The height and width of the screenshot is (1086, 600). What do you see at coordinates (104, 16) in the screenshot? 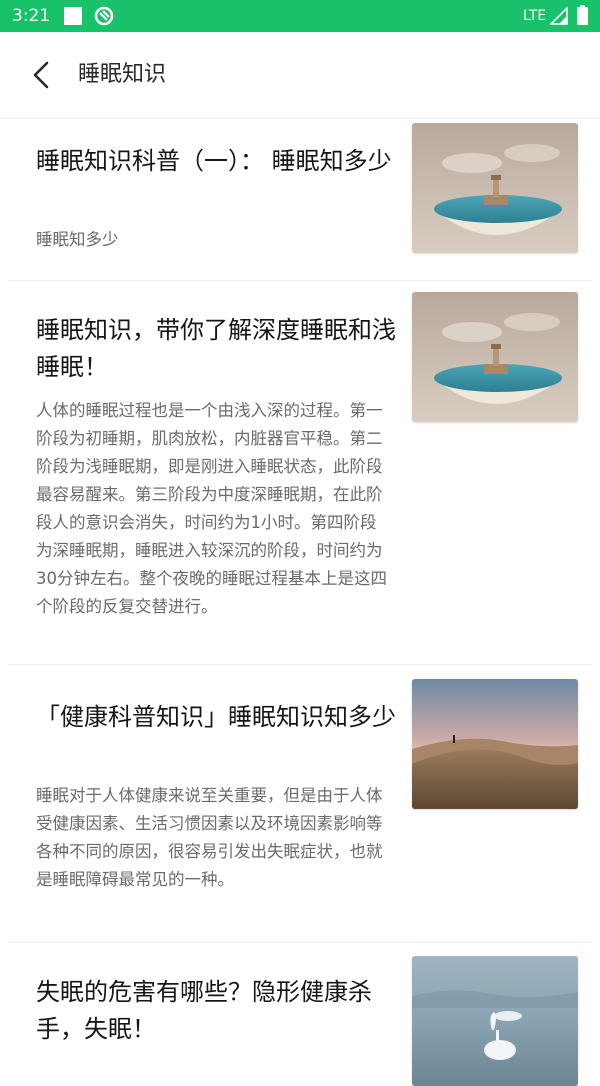
I see `app-notification-icon` at bounding box center [104, 16].